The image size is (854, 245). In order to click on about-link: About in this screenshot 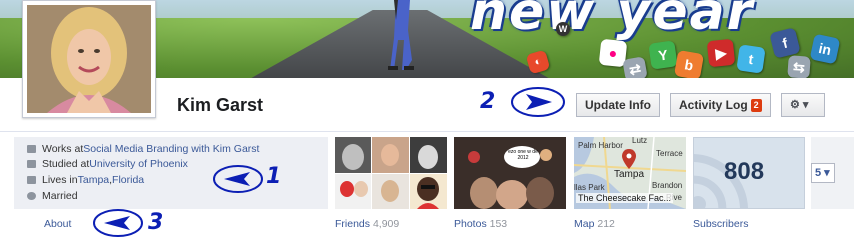, I will do `click(57, 224)`.